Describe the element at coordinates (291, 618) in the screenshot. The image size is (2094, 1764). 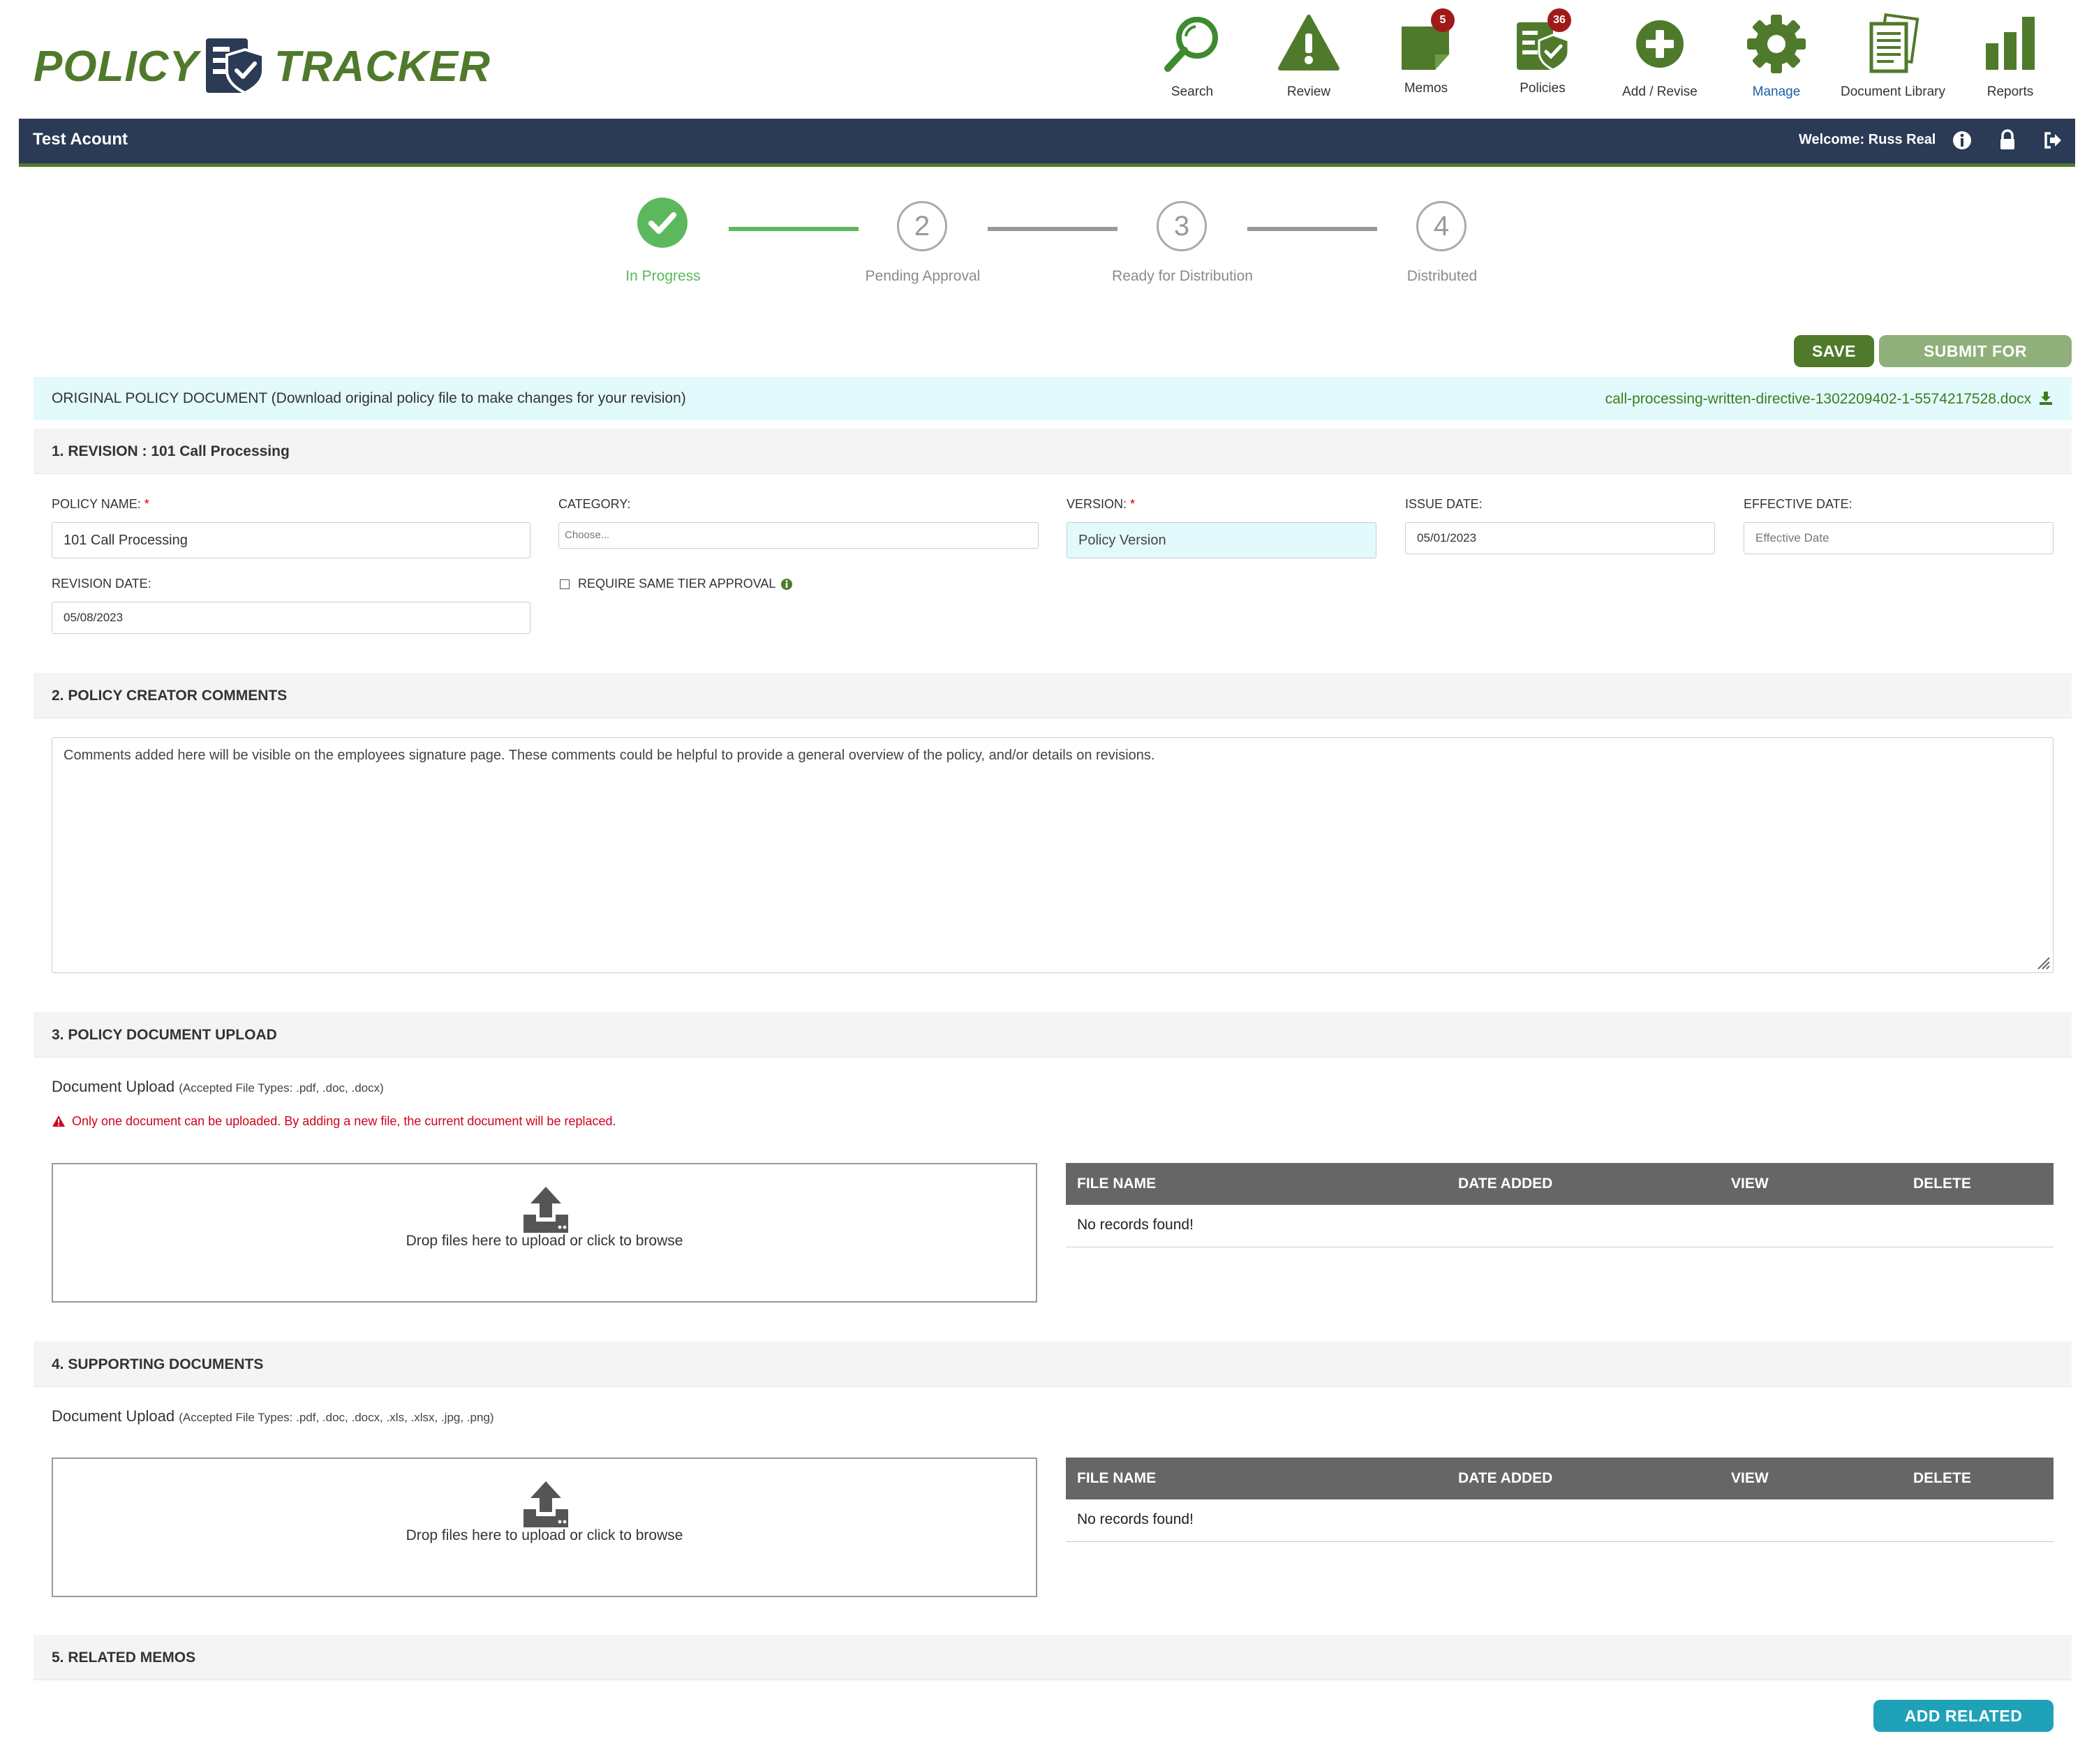
I see `revision-date-input: 05/08/2023` at that location.